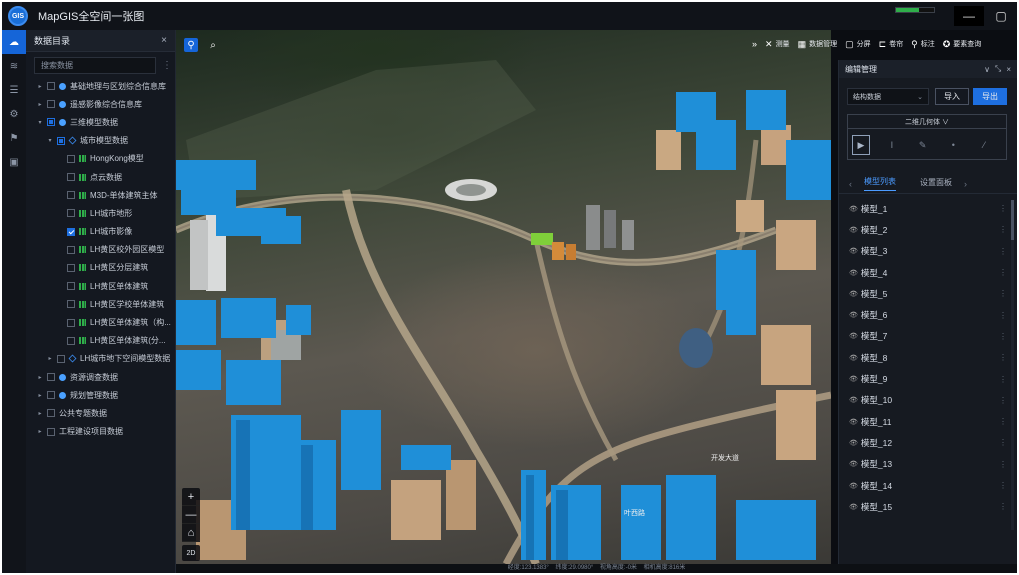 The image size is (1019, 575). I want to click on list-icon: ☰, so click(14, 90).